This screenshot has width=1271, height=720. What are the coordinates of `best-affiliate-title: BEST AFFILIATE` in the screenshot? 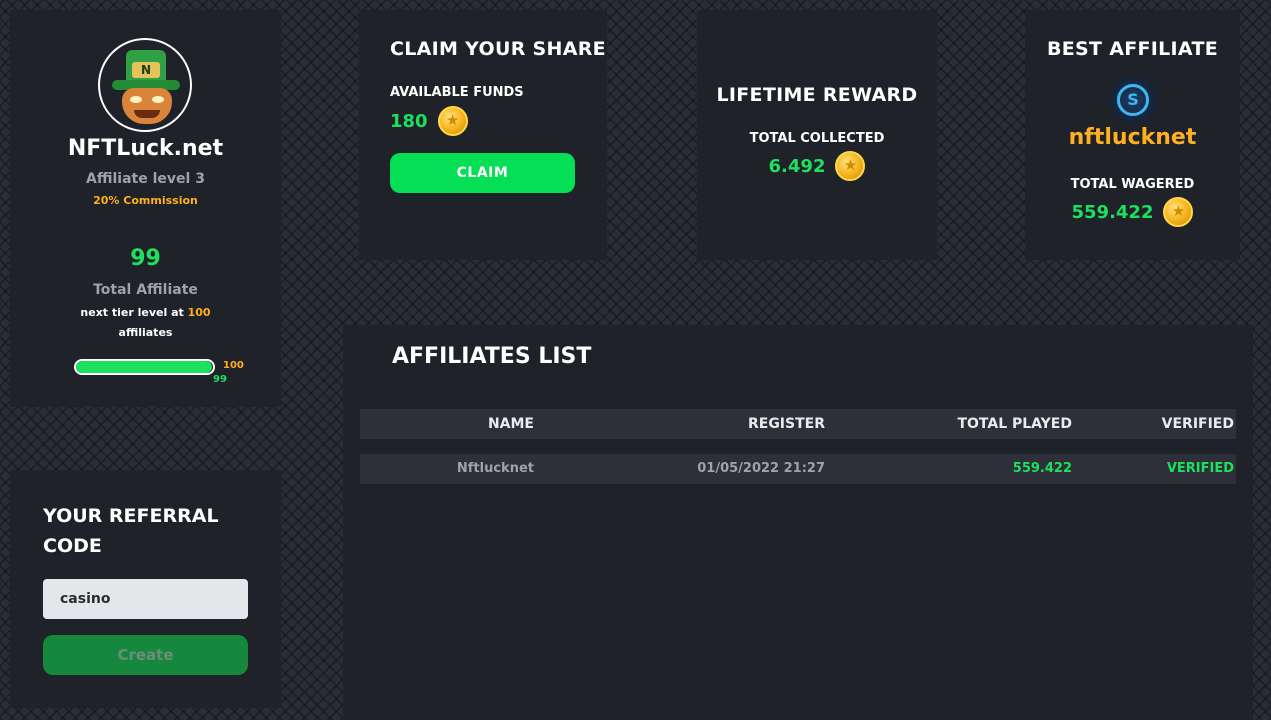 It's located at (1132, 49).